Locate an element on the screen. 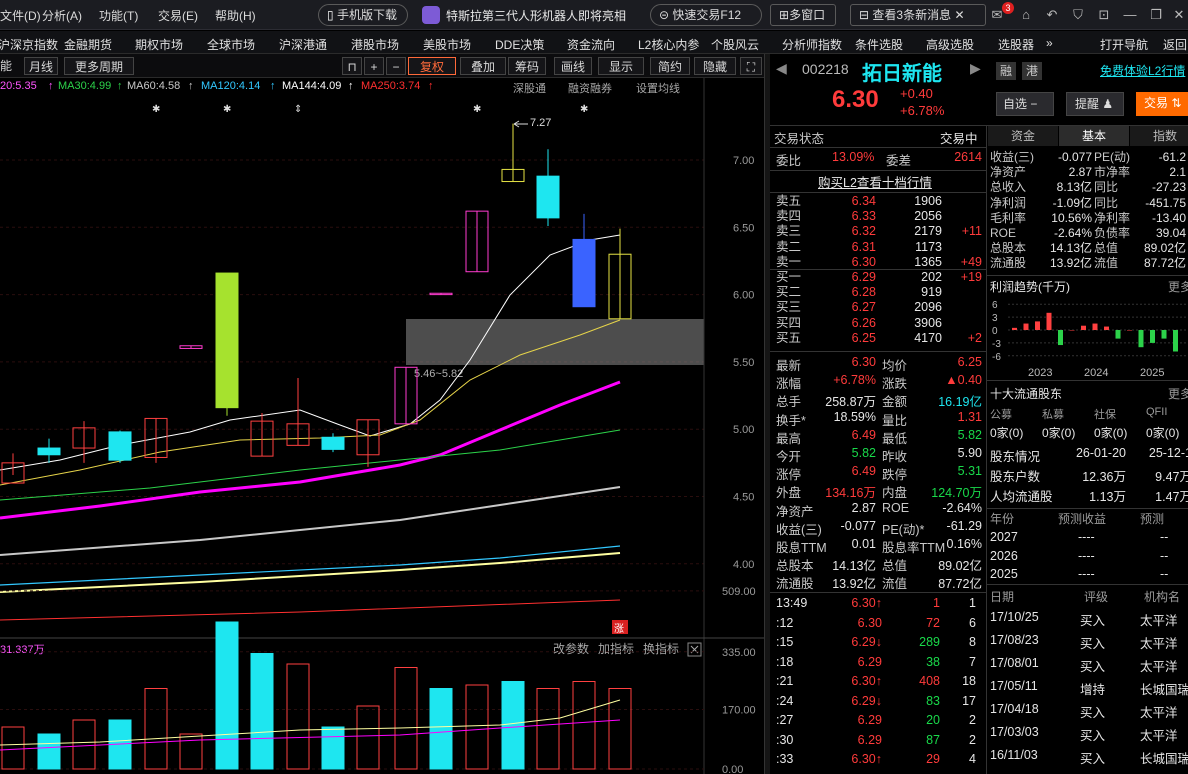 This screenshot has height=774, width=1188. more-nav-icon: » is located at coordinates (1049, 43).